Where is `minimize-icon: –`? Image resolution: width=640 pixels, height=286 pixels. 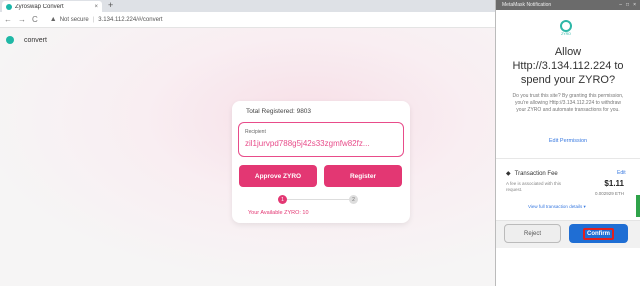 minimize-icon: – is located at coordinates (620, 5).